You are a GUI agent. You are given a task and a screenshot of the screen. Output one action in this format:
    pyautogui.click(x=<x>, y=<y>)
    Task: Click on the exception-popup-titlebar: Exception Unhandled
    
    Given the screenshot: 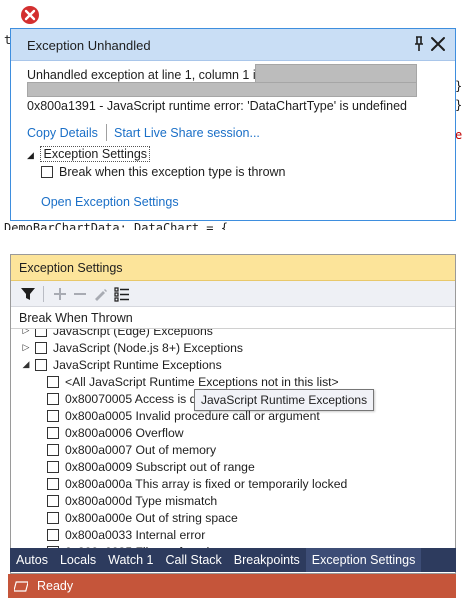 What is the action you would take?
    pyautogui.click(x=233, y=45)
    